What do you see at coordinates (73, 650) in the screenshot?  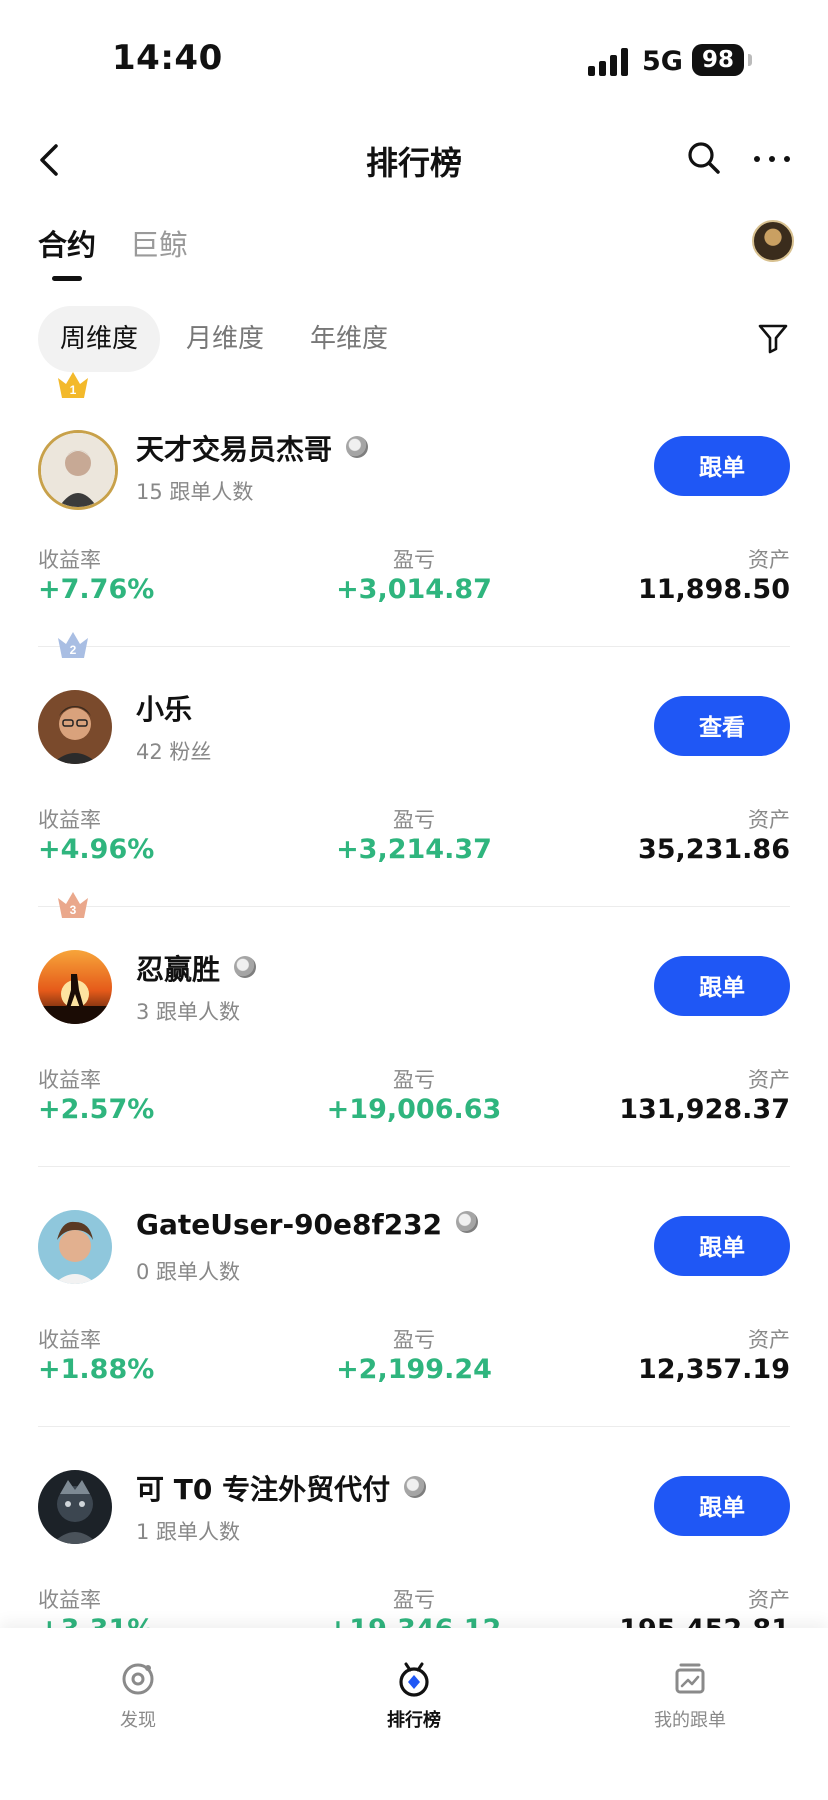 I see `rank-number: 2` at bounding box center [73, 650].